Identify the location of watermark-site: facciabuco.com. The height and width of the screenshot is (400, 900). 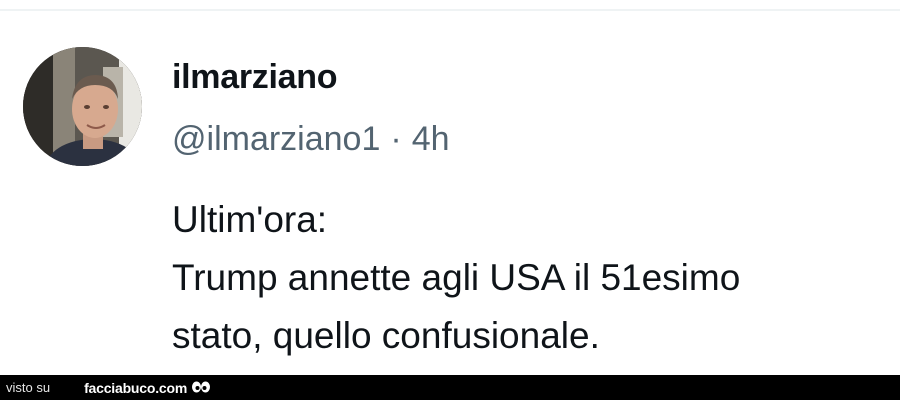
(136, 387).